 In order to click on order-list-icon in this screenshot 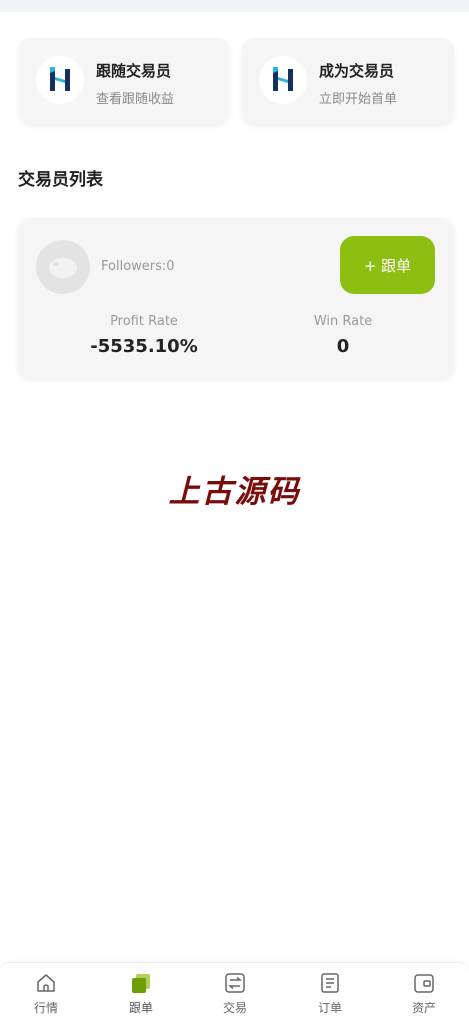, I will do `click(330, 983)`.